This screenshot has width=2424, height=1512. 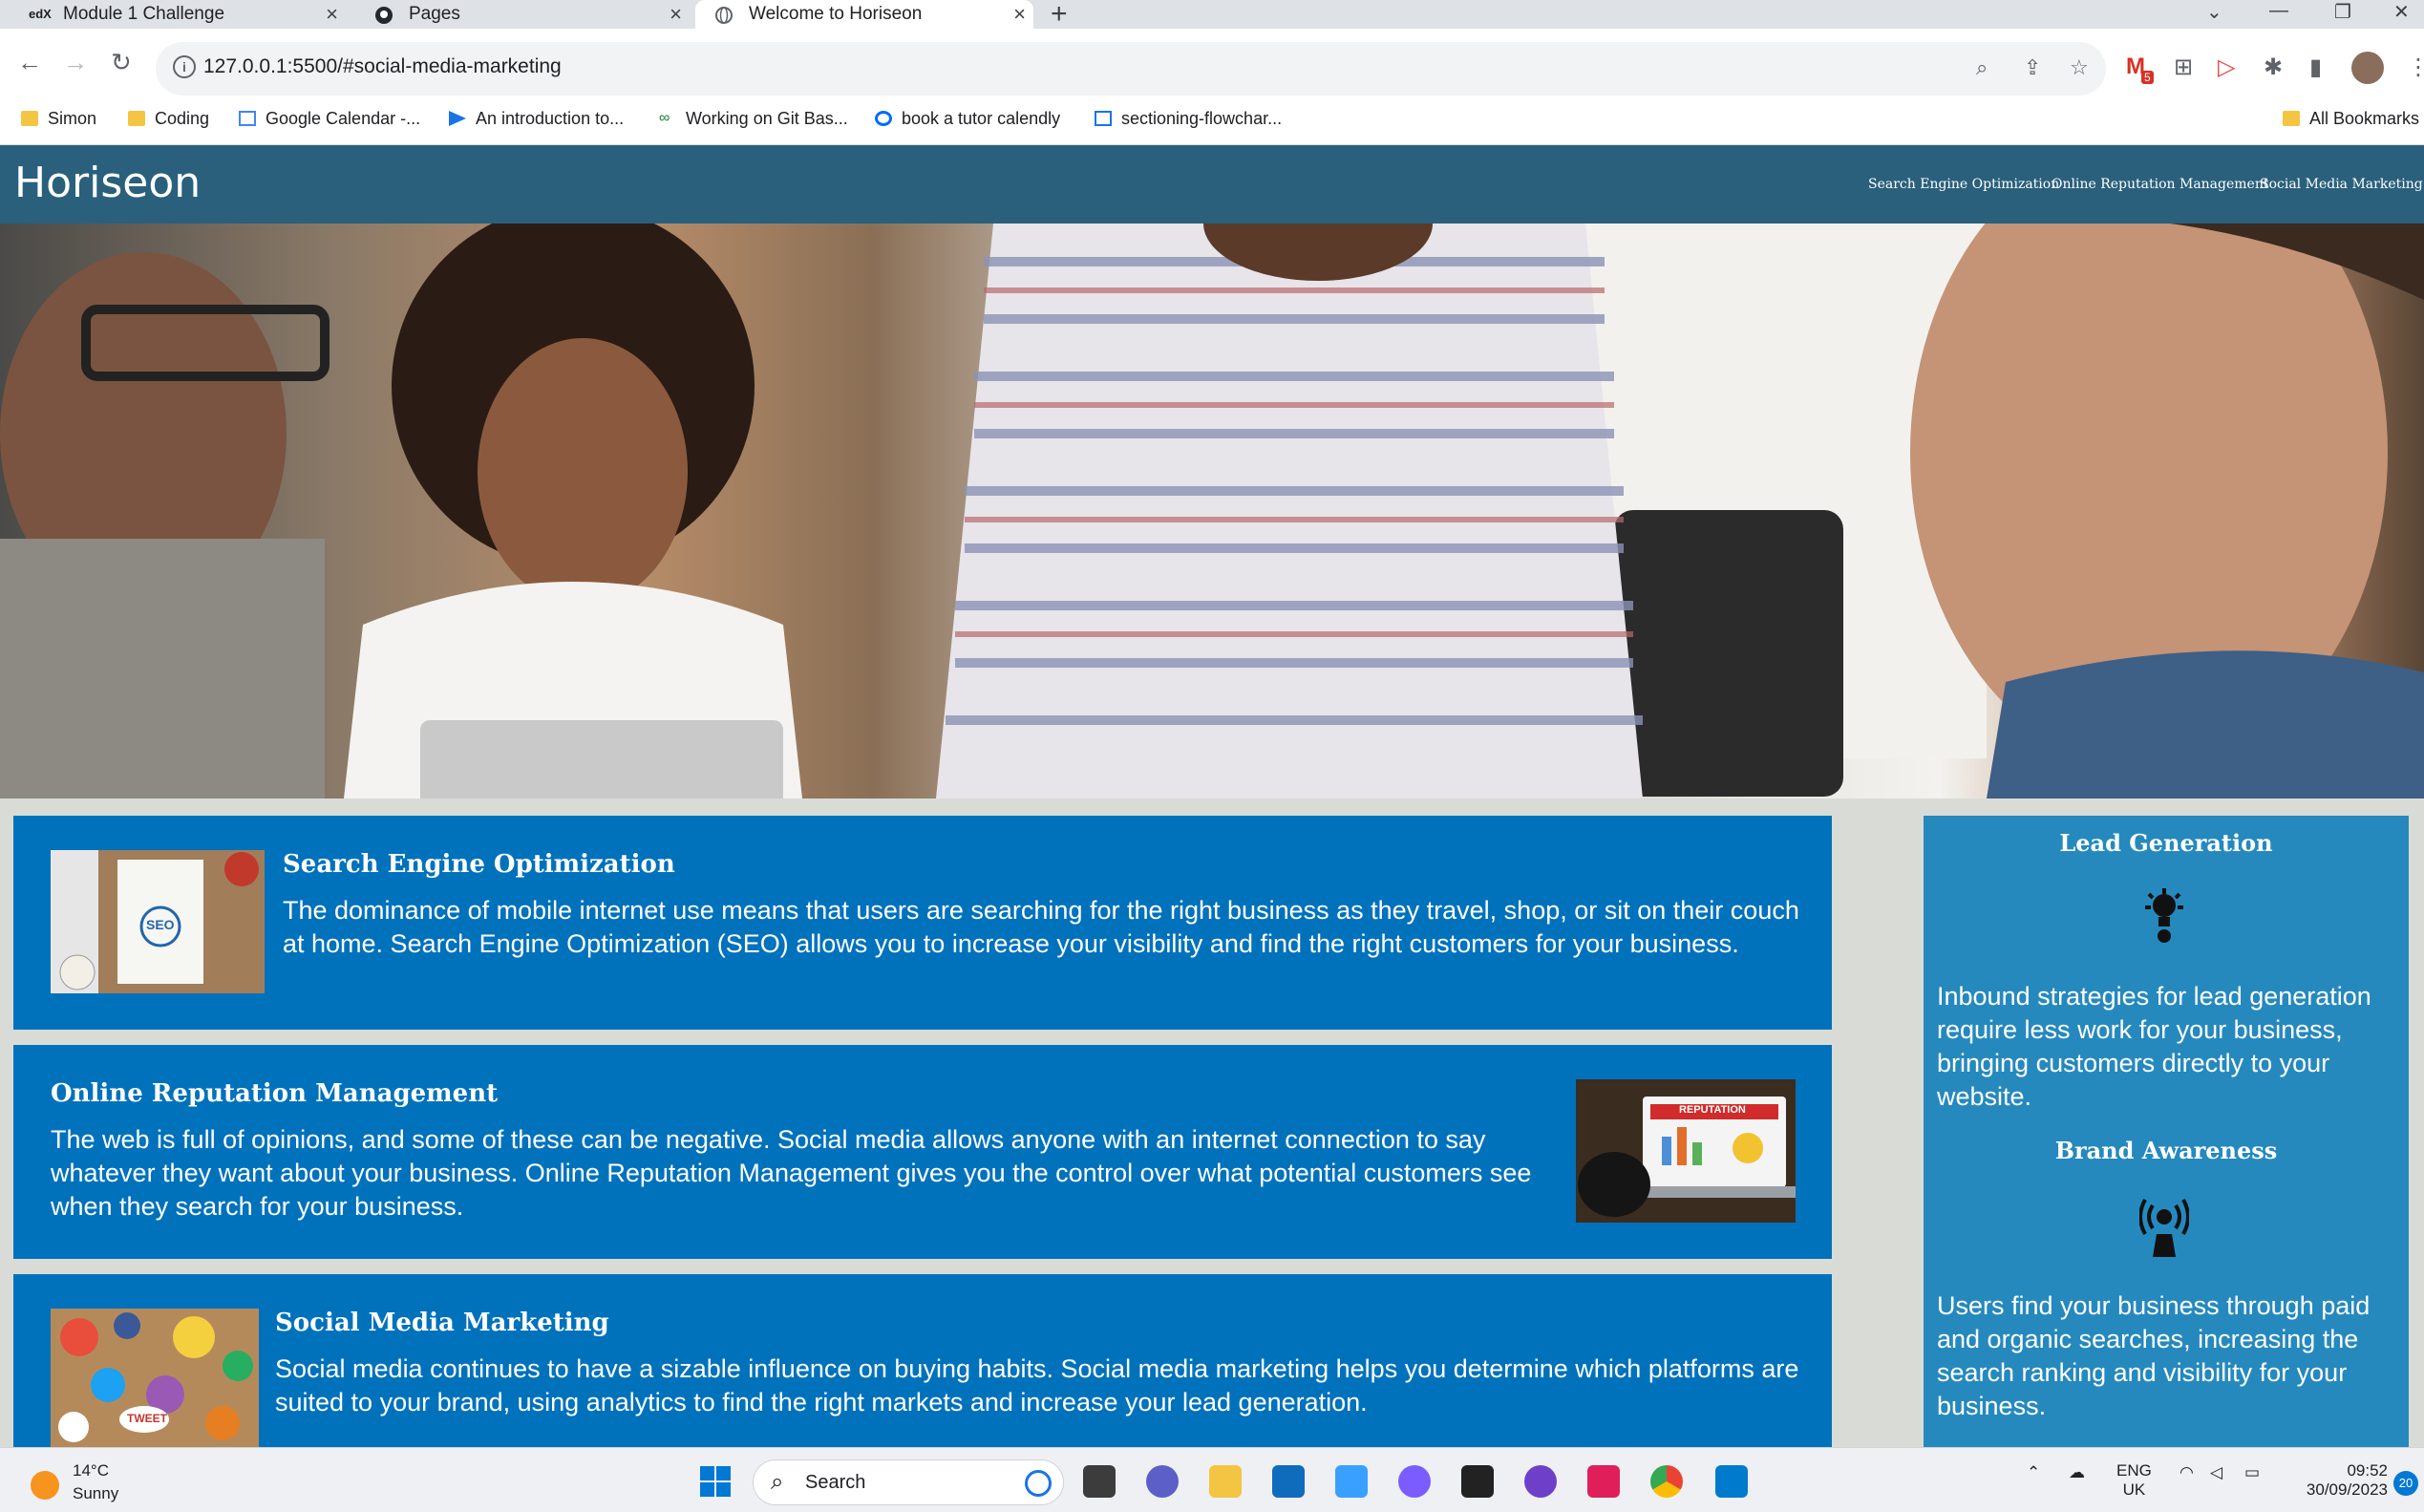 What do you see at coordinates (2316, 67) in the screenshot?
I see `side-panel-icon: ▮` at bounding box center [2316, 67].